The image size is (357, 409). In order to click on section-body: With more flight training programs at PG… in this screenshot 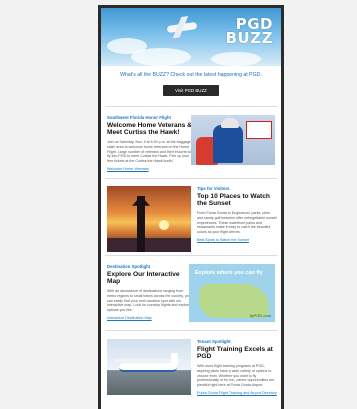, I will do `click(236, 375)`.